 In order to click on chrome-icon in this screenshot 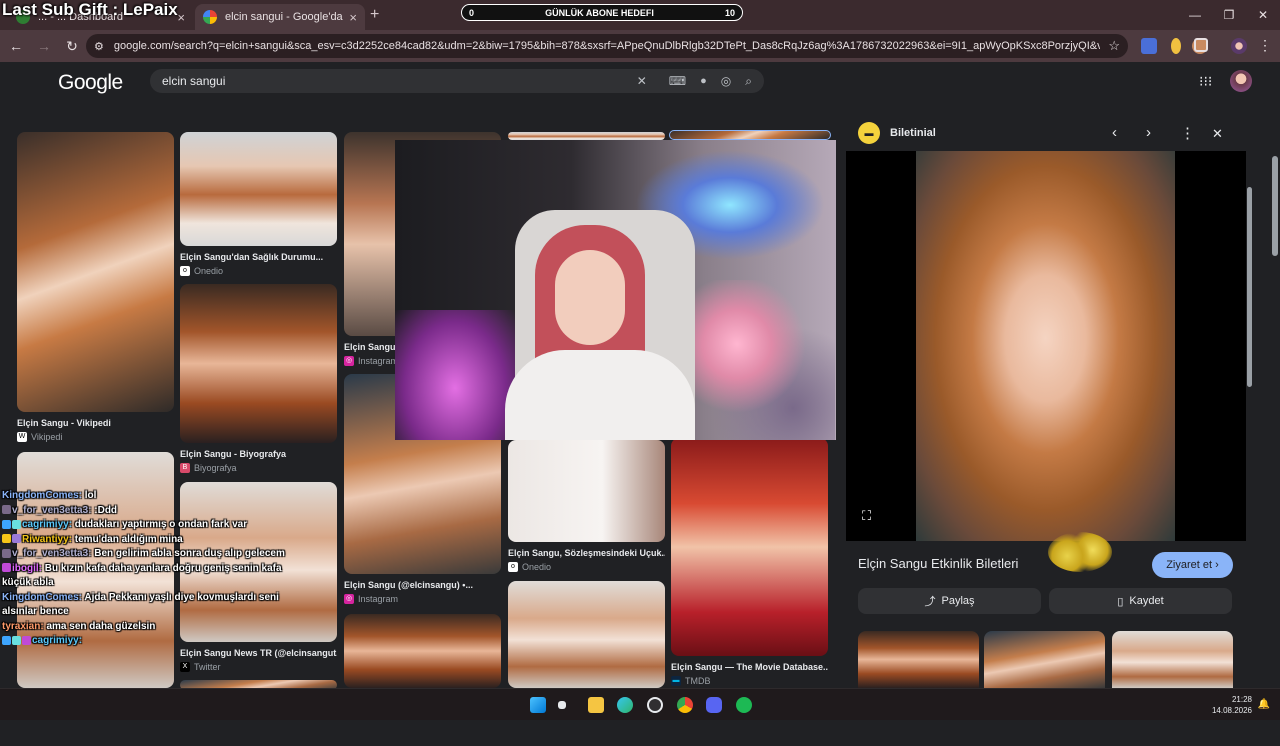, I will do `click(685, 705)`.